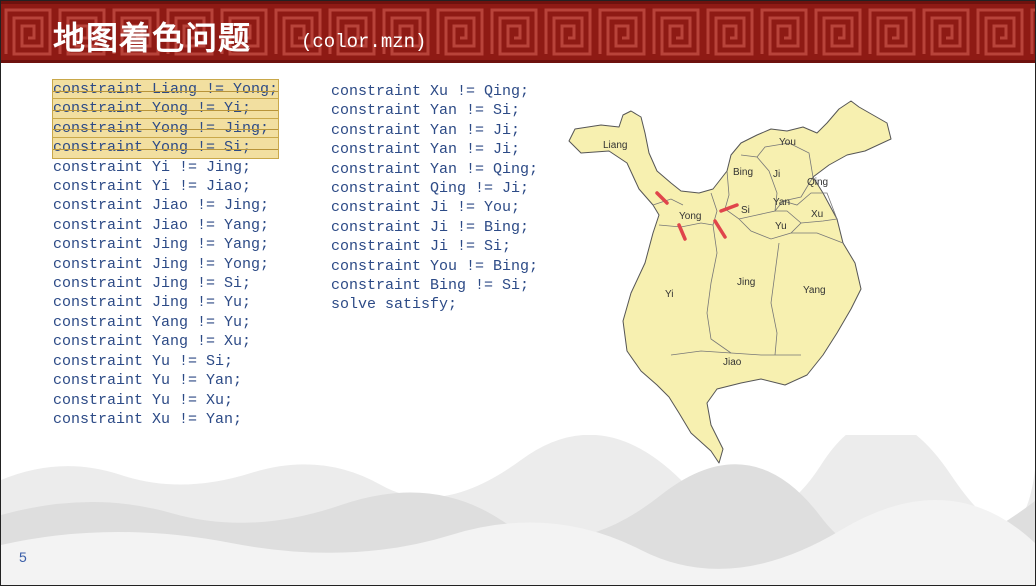 This screenshot has width=1036, height=586. Describe the element at coordinates (430, 286) in the screenshot. I see `code-line: constraint Bing != Si;` at that location.